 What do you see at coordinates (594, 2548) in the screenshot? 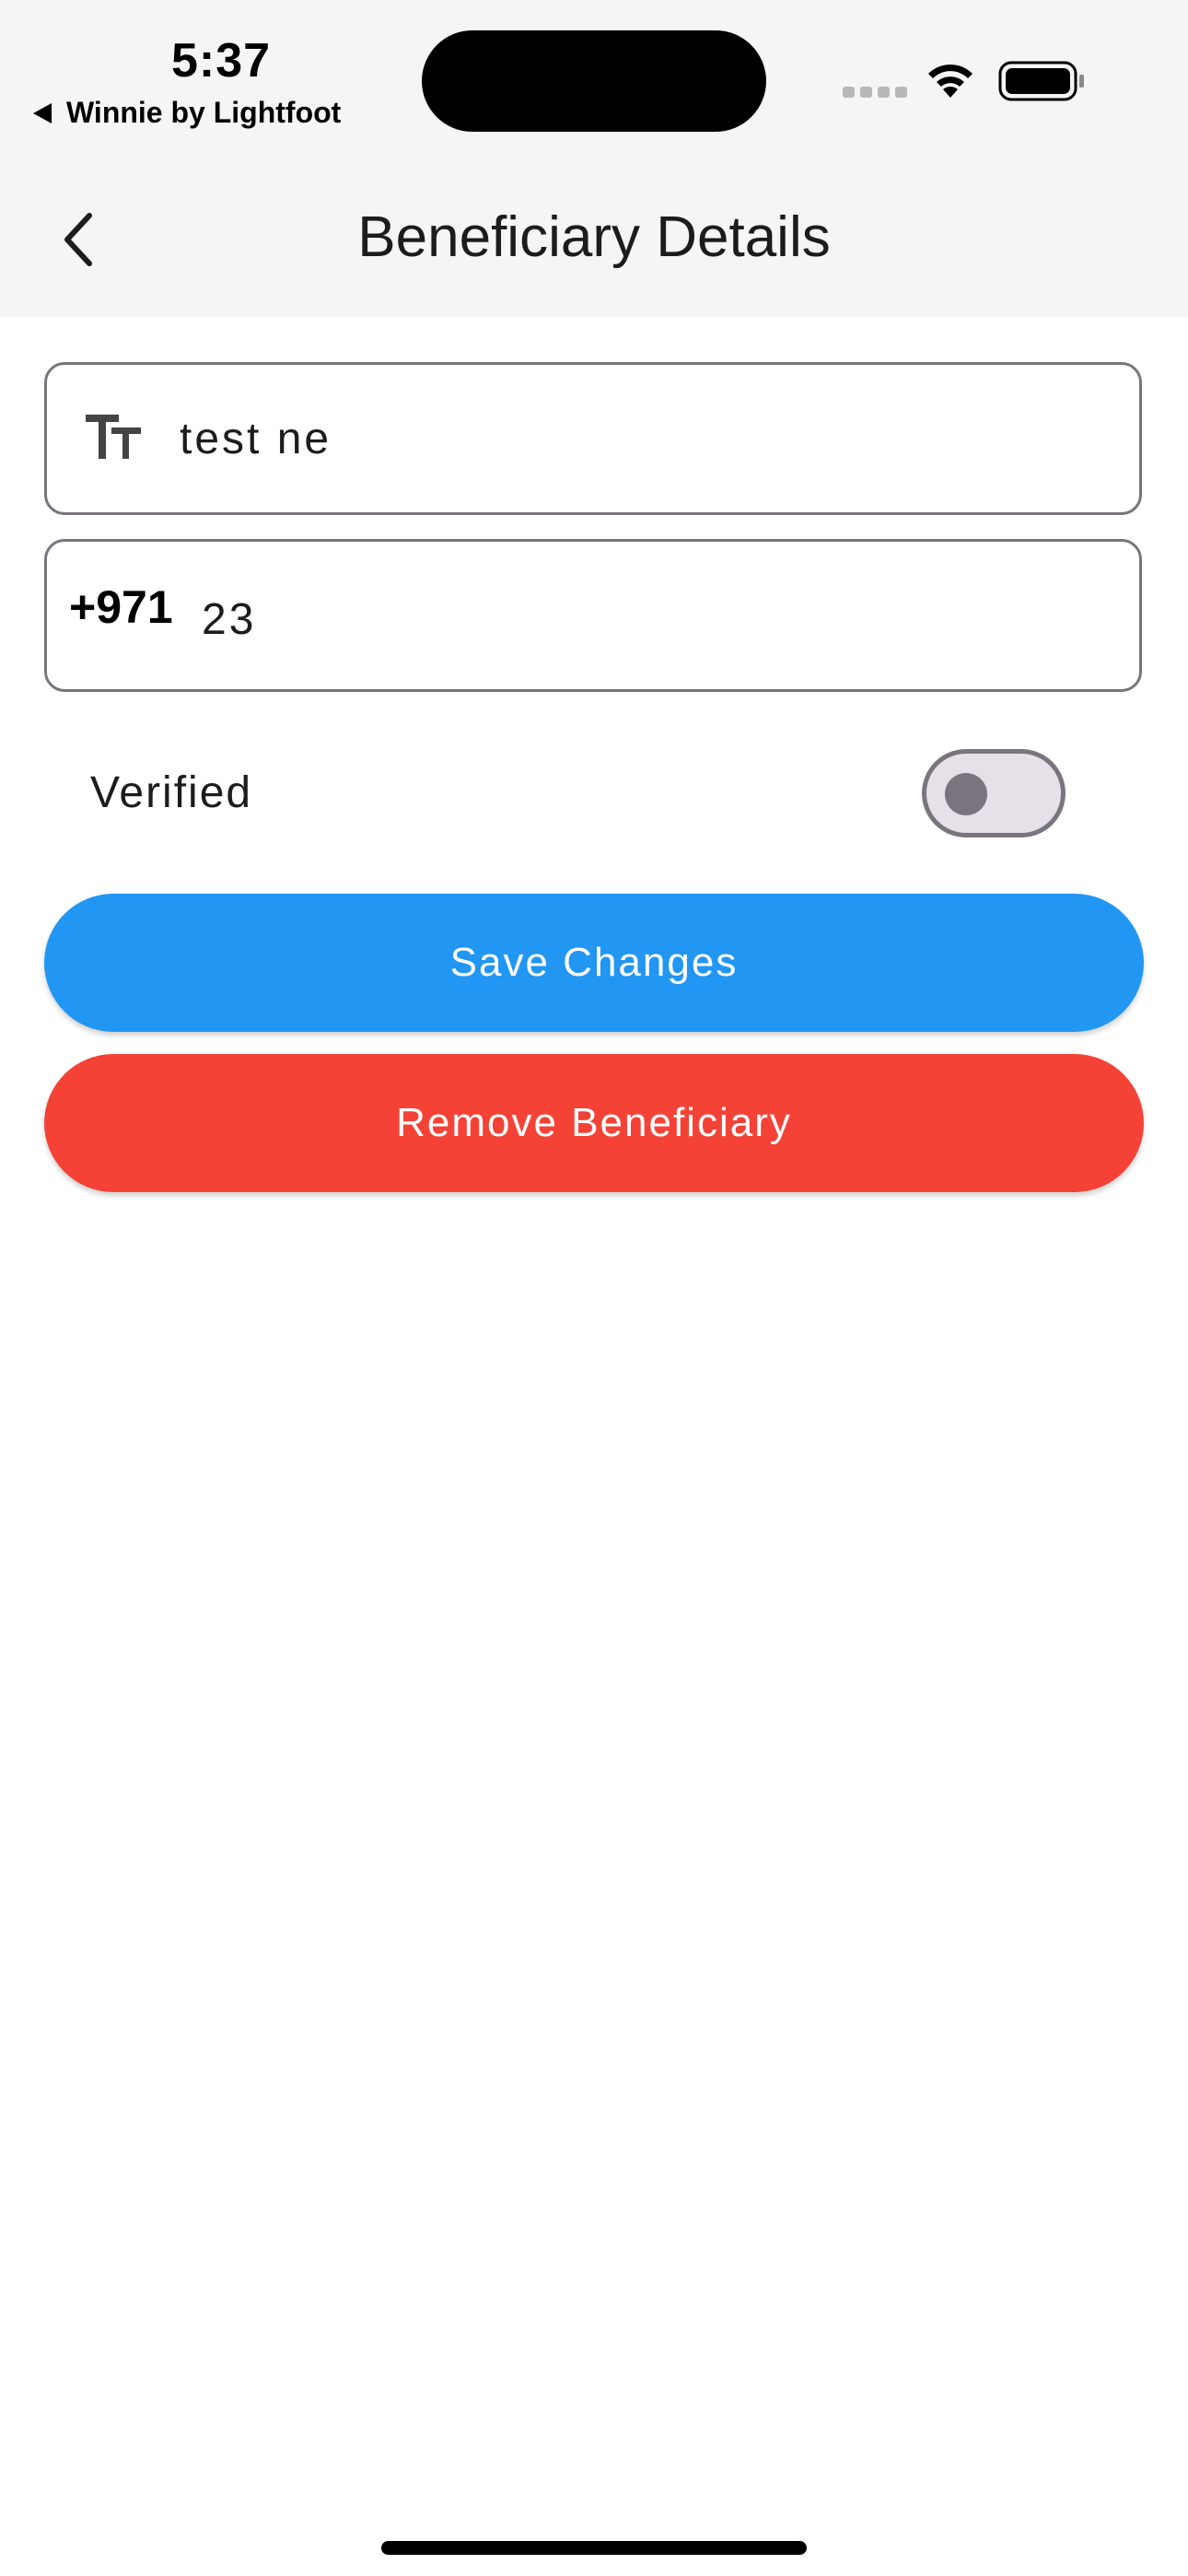
I see `home-indicator` at bounding box center [594, 2548].